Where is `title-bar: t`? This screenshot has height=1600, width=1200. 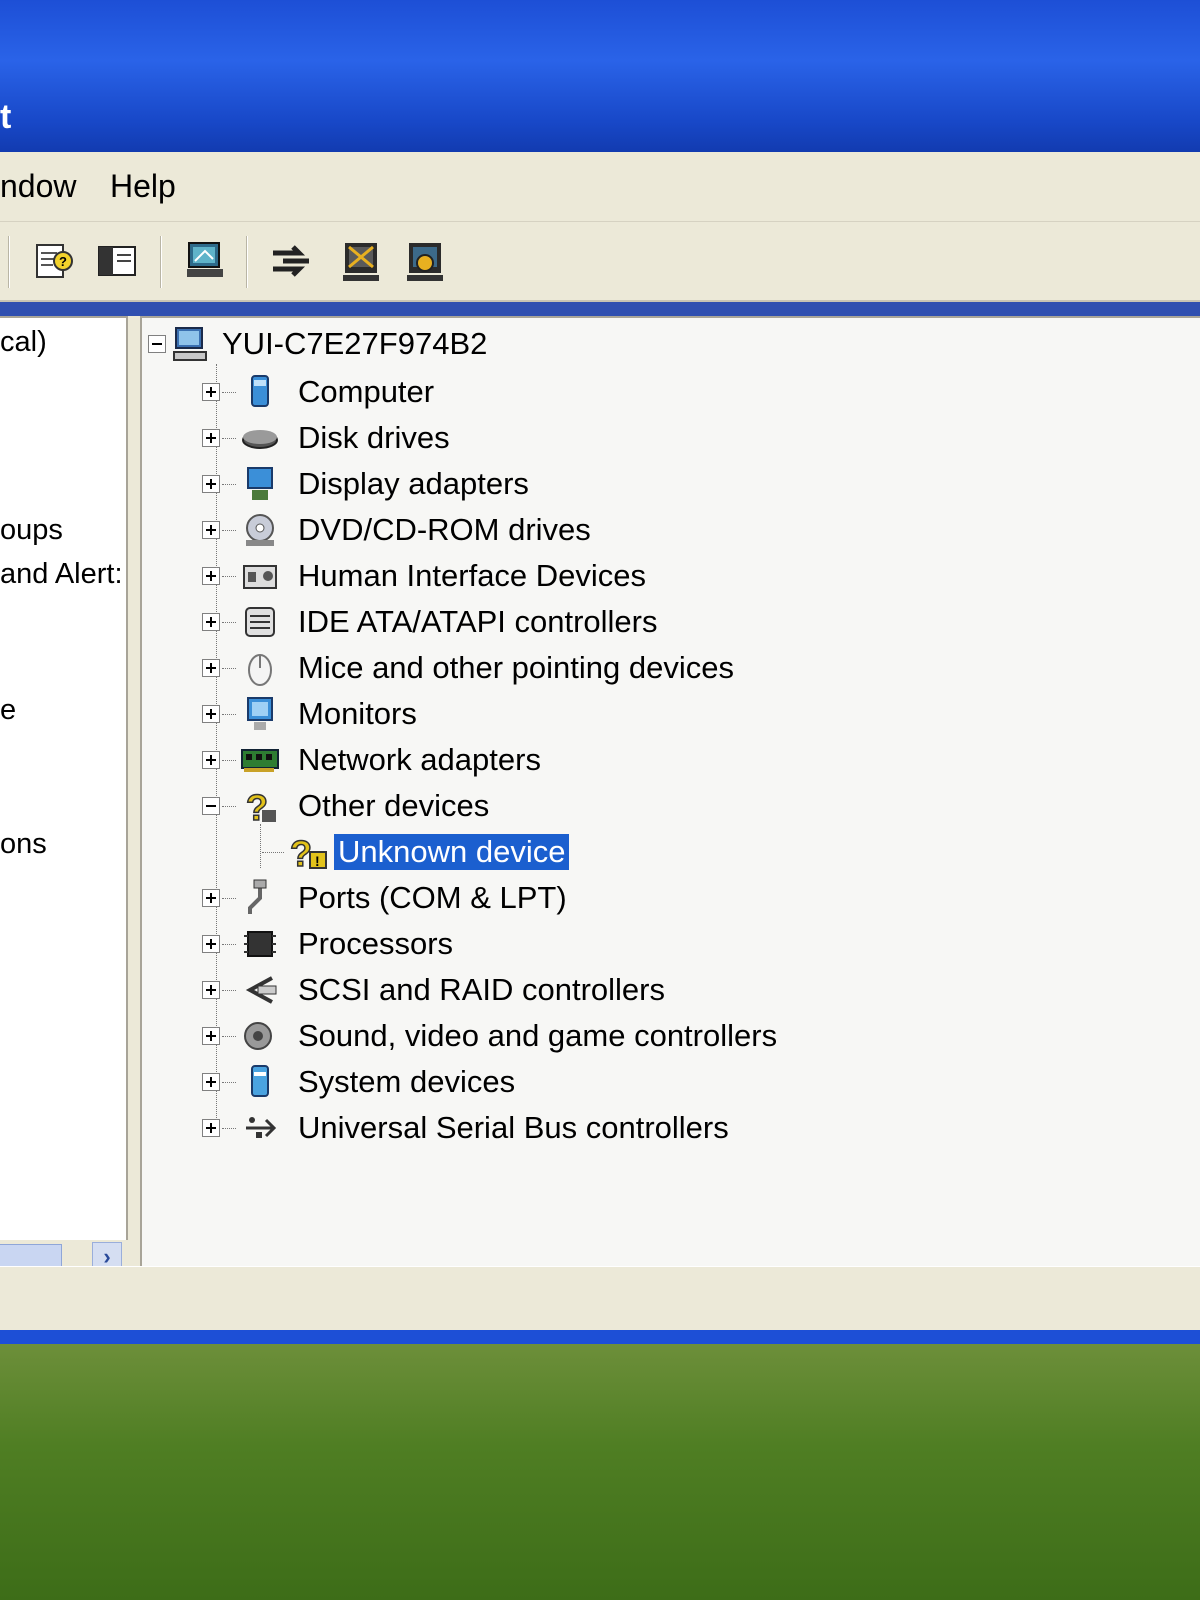
title-bar: t is located at coordinates (600, 76).